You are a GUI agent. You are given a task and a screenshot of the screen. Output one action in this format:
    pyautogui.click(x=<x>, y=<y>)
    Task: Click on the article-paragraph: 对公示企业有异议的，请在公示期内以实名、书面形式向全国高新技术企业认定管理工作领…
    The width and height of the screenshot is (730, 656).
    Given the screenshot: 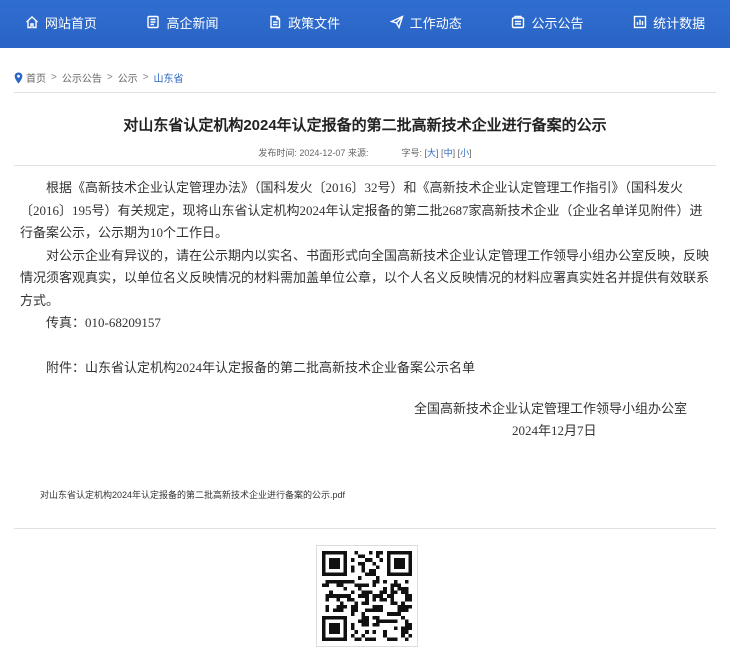 What is the action you would take?
    pyautogui.click(x=365, y=277)
    